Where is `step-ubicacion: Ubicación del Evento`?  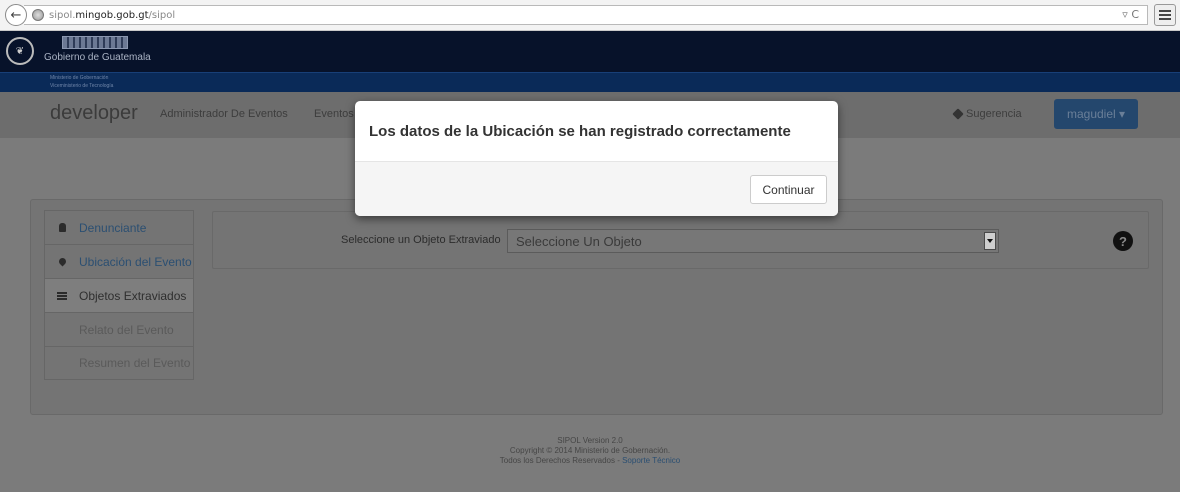
step-ubicacion: Ubicación del Evento is located at coordinates (119, 261).